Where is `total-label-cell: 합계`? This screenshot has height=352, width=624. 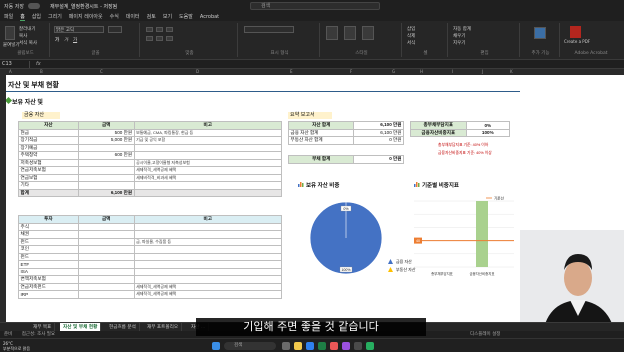 total-label-cell: 합계 is located at coordinates (48, 192).